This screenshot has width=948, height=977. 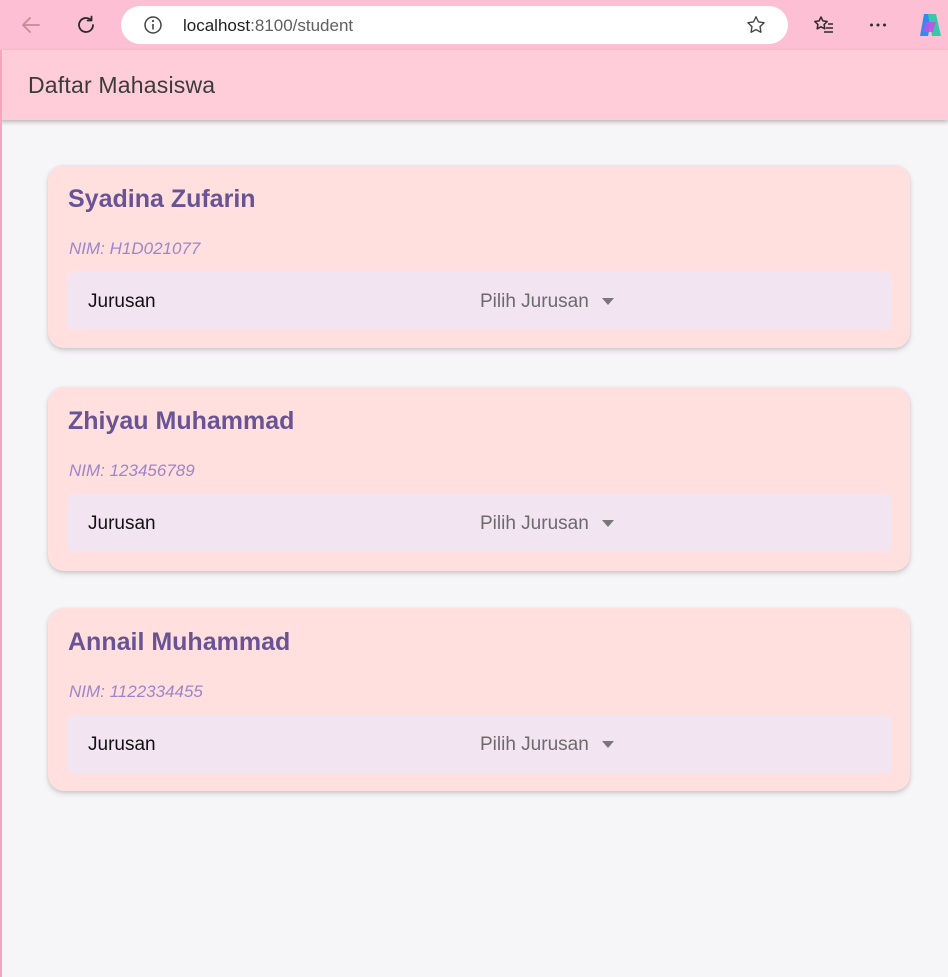 I want to click on url-host: localhost, so click(x=217, y=25).